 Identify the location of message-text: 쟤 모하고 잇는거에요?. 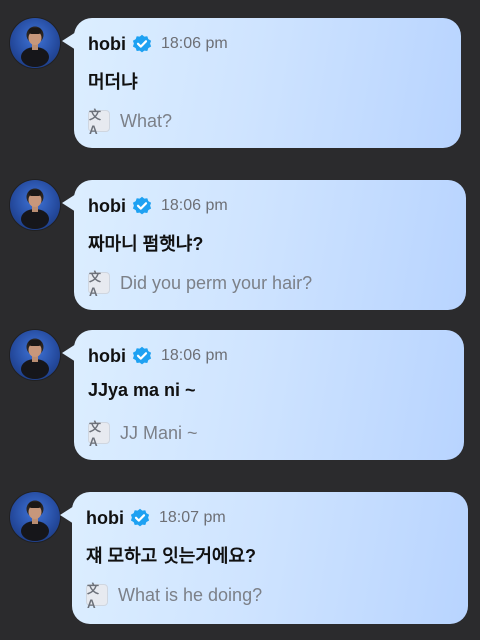
(171, 556).